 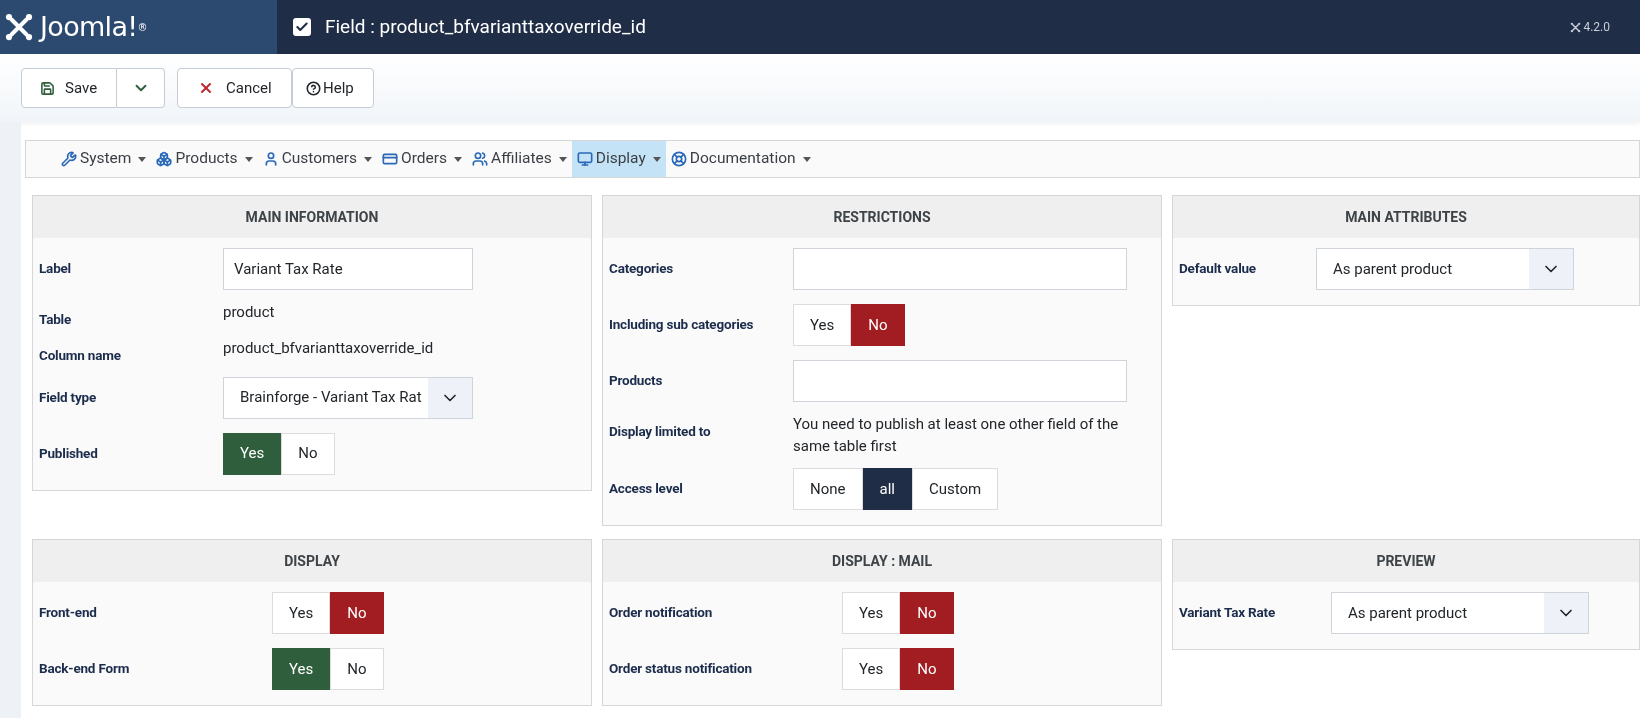 What do you see at coordinates (80, 356) in the screenshot?
I see `field-label: Column name` at bounding box center [80, 356].